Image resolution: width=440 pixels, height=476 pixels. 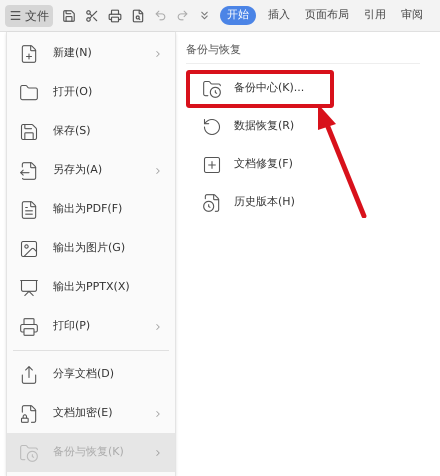 I want to click on ribbon-tab: 开始, so click(x=238, y=15).